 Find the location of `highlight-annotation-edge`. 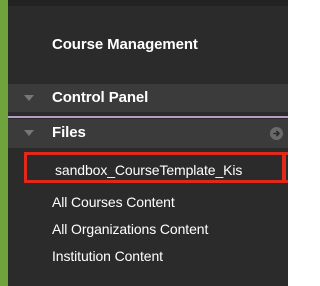

highlight-annotation-edge is located at coordinates (284, 167).